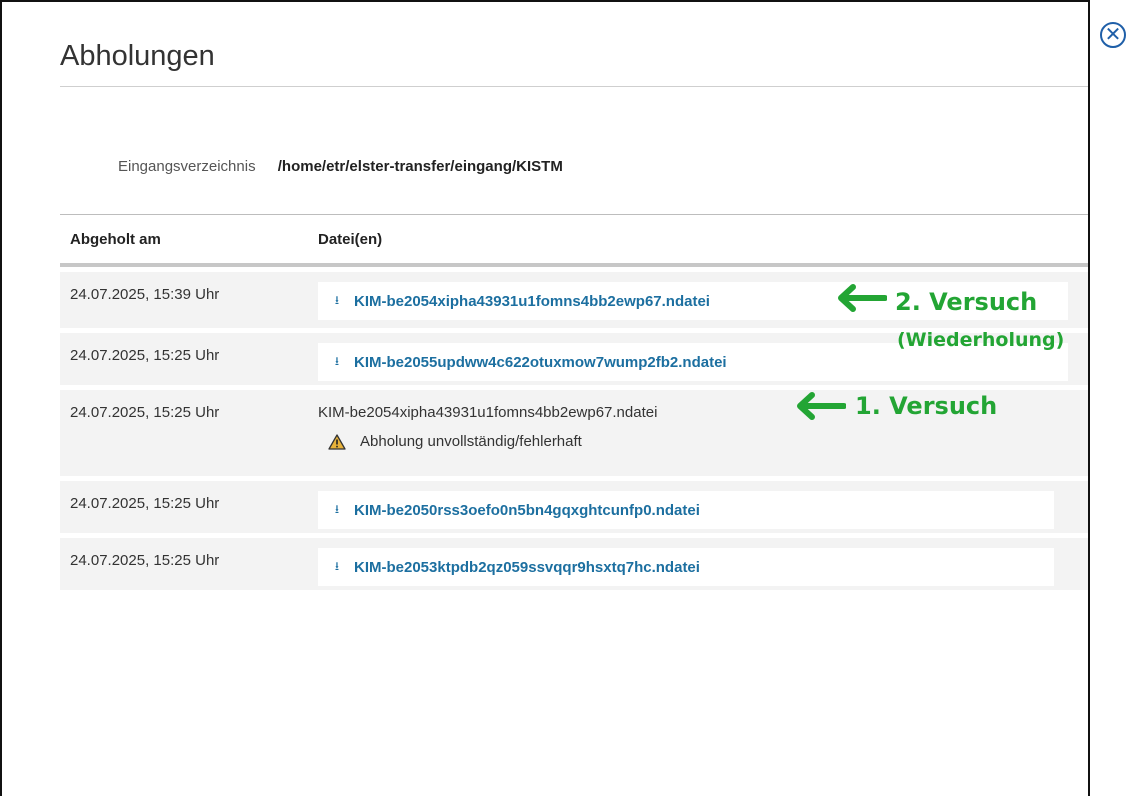 This screenshot has width=1132, height=796. I want to click on incoming-directory-label: Eingangsverzeichnis, so click(187, 166).